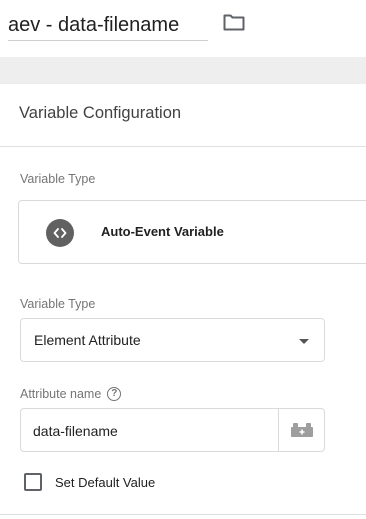 This screenshot has width=366, height=519. What do you see at coordinates (304, 341) in the screenshot?
I see `dropdown-arrow-icon` at bounding box center [304, 341].